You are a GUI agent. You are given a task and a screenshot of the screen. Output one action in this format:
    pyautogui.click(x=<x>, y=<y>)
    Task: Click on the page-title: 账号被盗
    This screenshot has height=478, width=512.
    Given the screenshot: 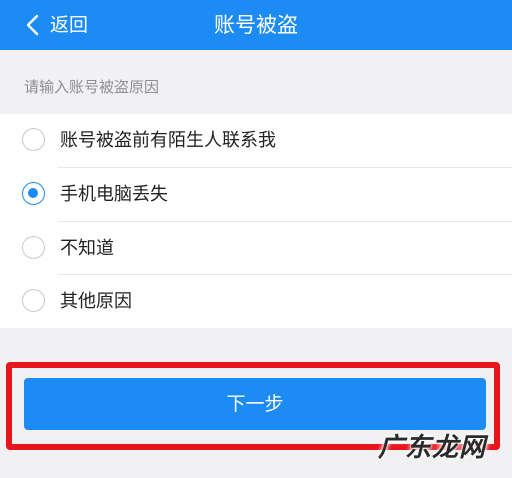 What is the action you would take?
    pyautogui.click(x=256, y=25)
    